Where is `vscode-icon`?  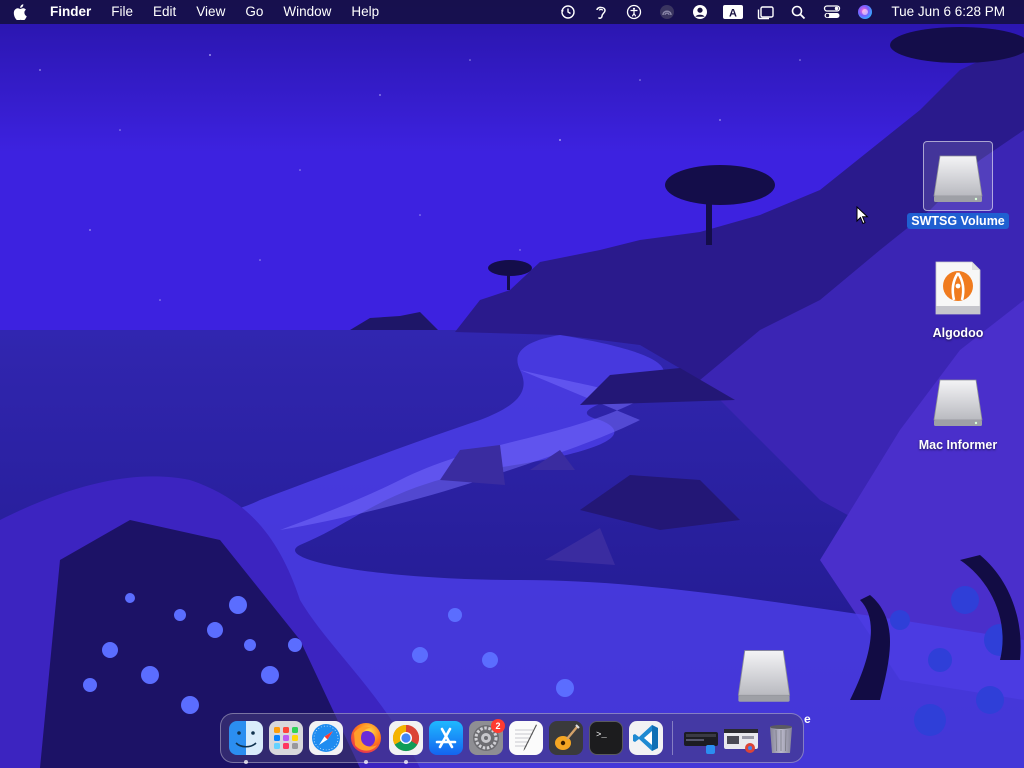
vscode-icon is located at coordinates (646, 738).